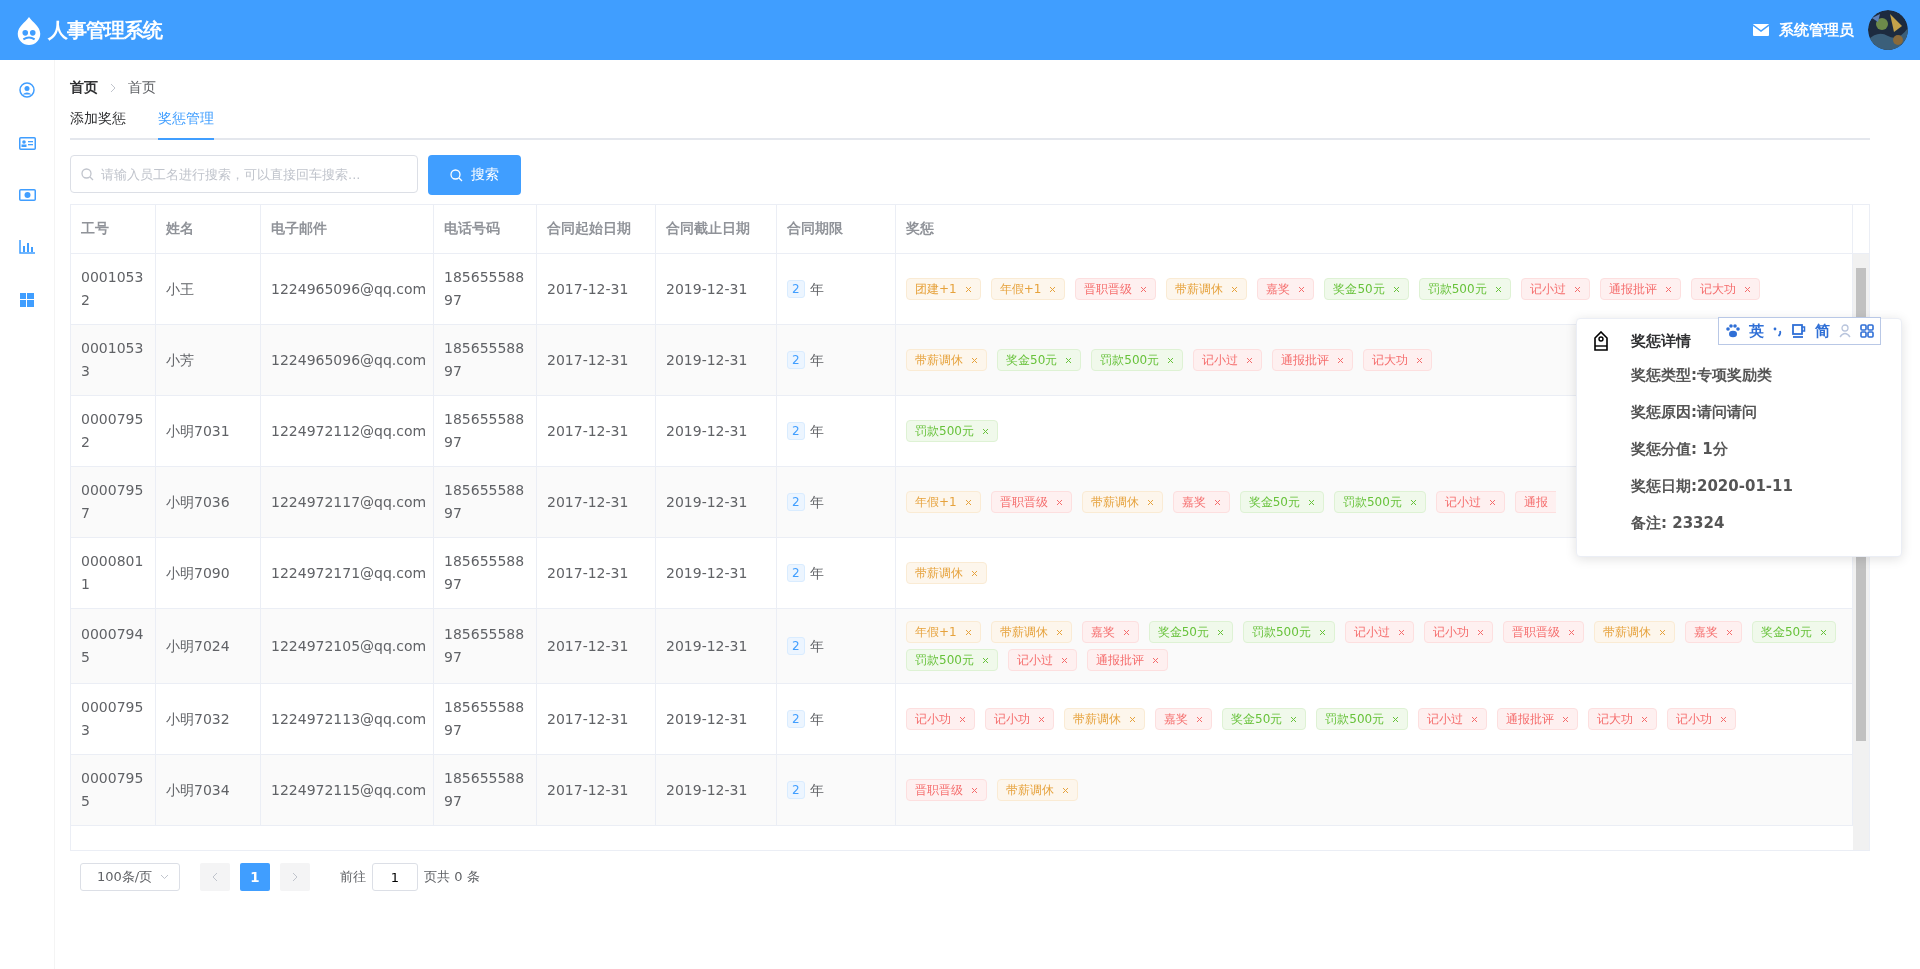 This screenshot has height=969, width=1920. Describe the element at coordinates (98, 125) in the screenshot. I see `tab: 添加奖惩` at that location.